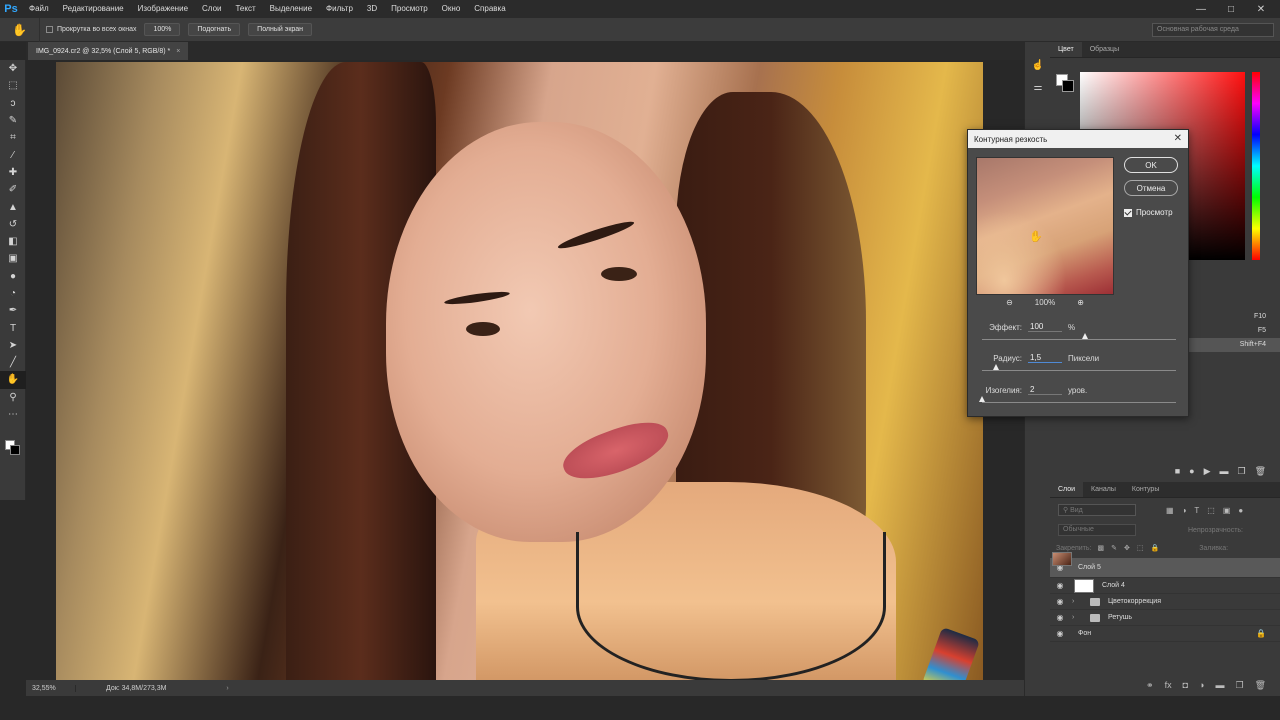  I want to click on new-set-folder-icon: ▬, so click(1223, 471).